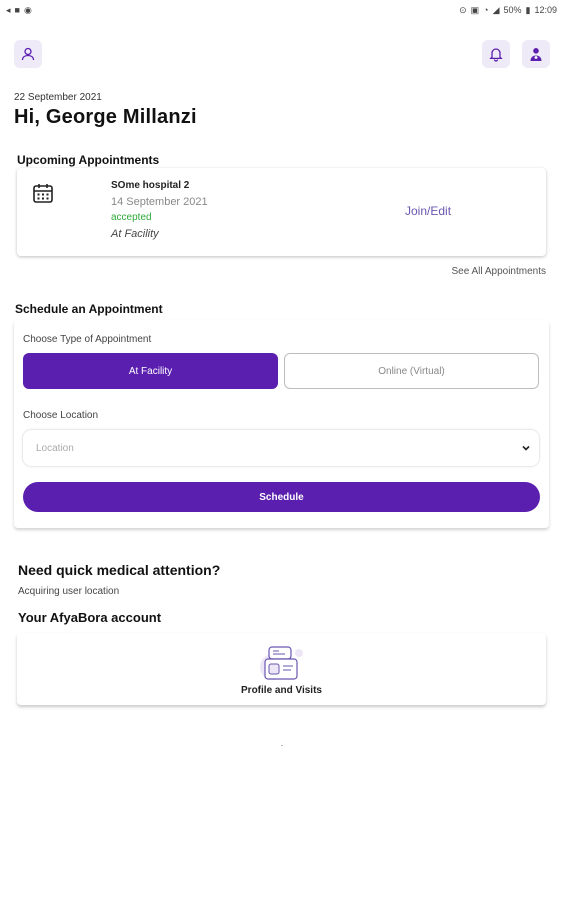 The image size is (563, 900). I want to click on join-edit-link: Join/Edit, so click(428, 211).